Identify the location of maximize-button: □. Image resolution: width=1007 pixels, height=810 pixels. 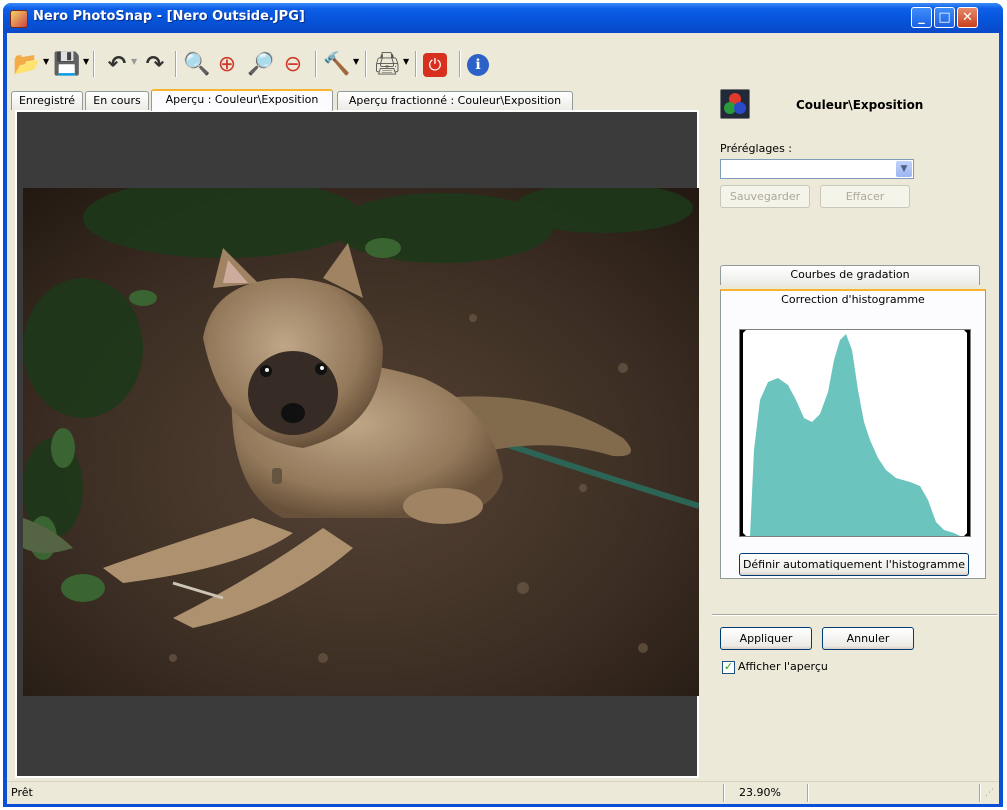
(944, 17).